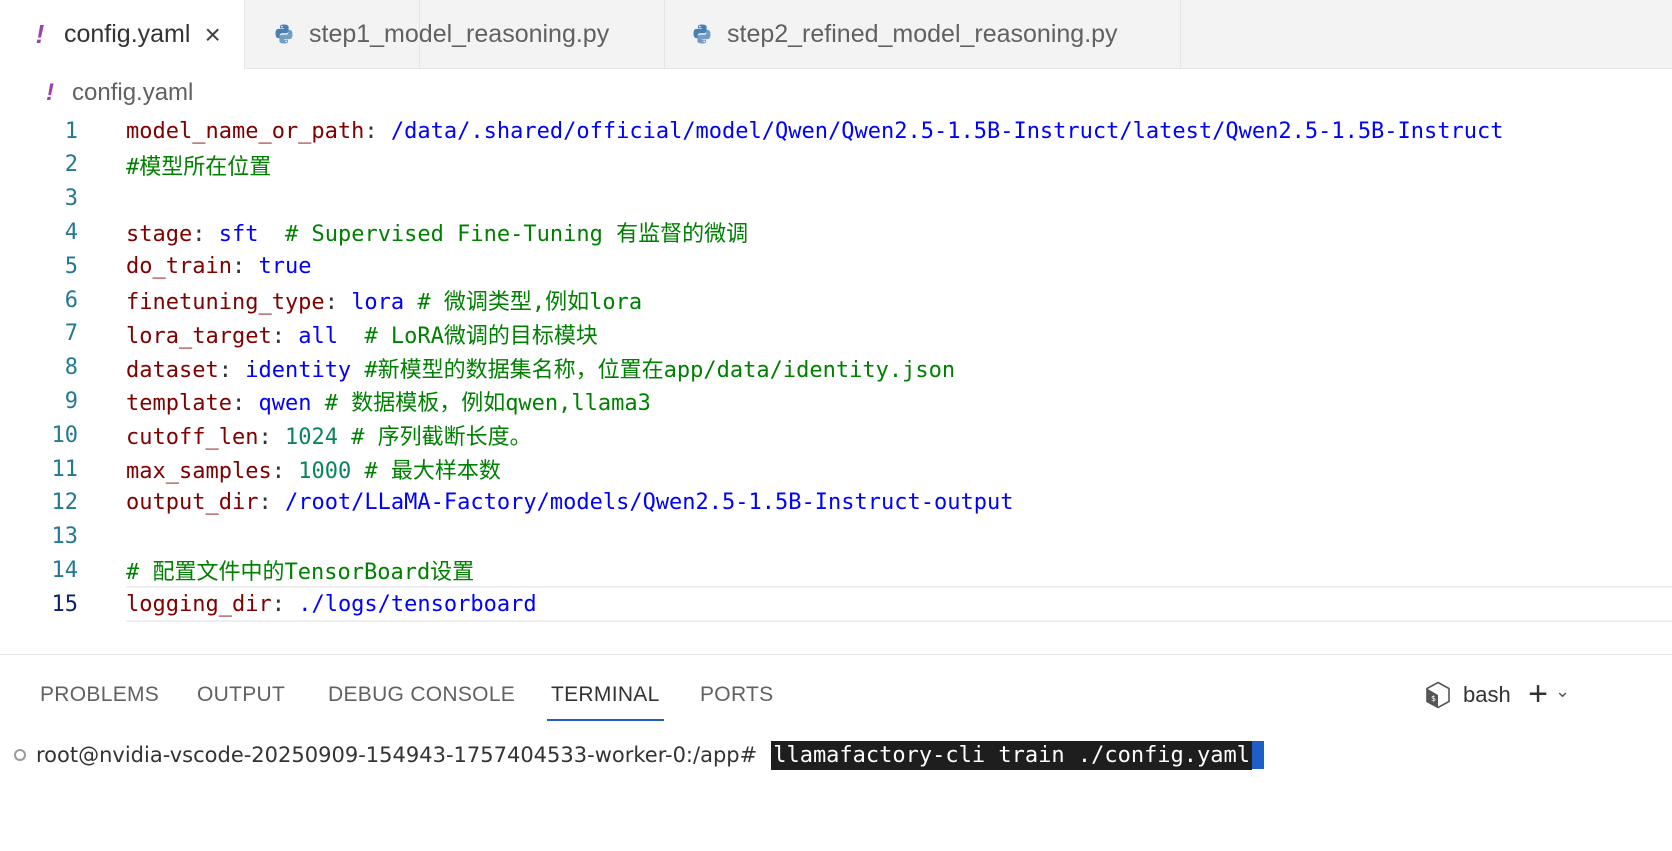 The width and height of the screenshot is (1672, 851). I want to click on yaml-key: output_dir, so click(192, 503).